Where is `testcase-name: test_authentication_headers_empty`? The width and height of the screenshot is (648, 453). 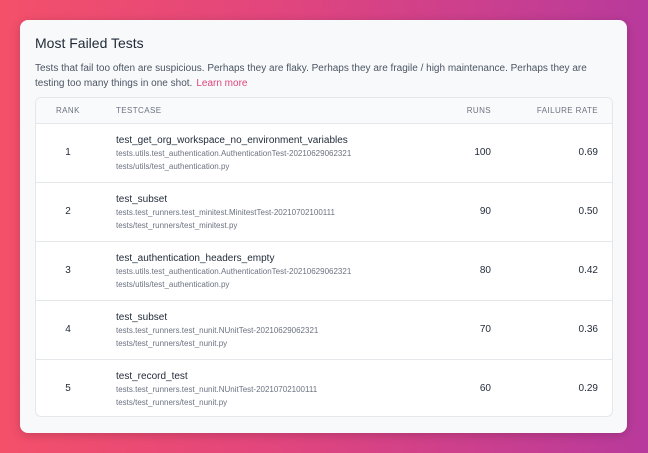
testcase-name: test_authentication_headers_empty is located at coordinates (195, 258).